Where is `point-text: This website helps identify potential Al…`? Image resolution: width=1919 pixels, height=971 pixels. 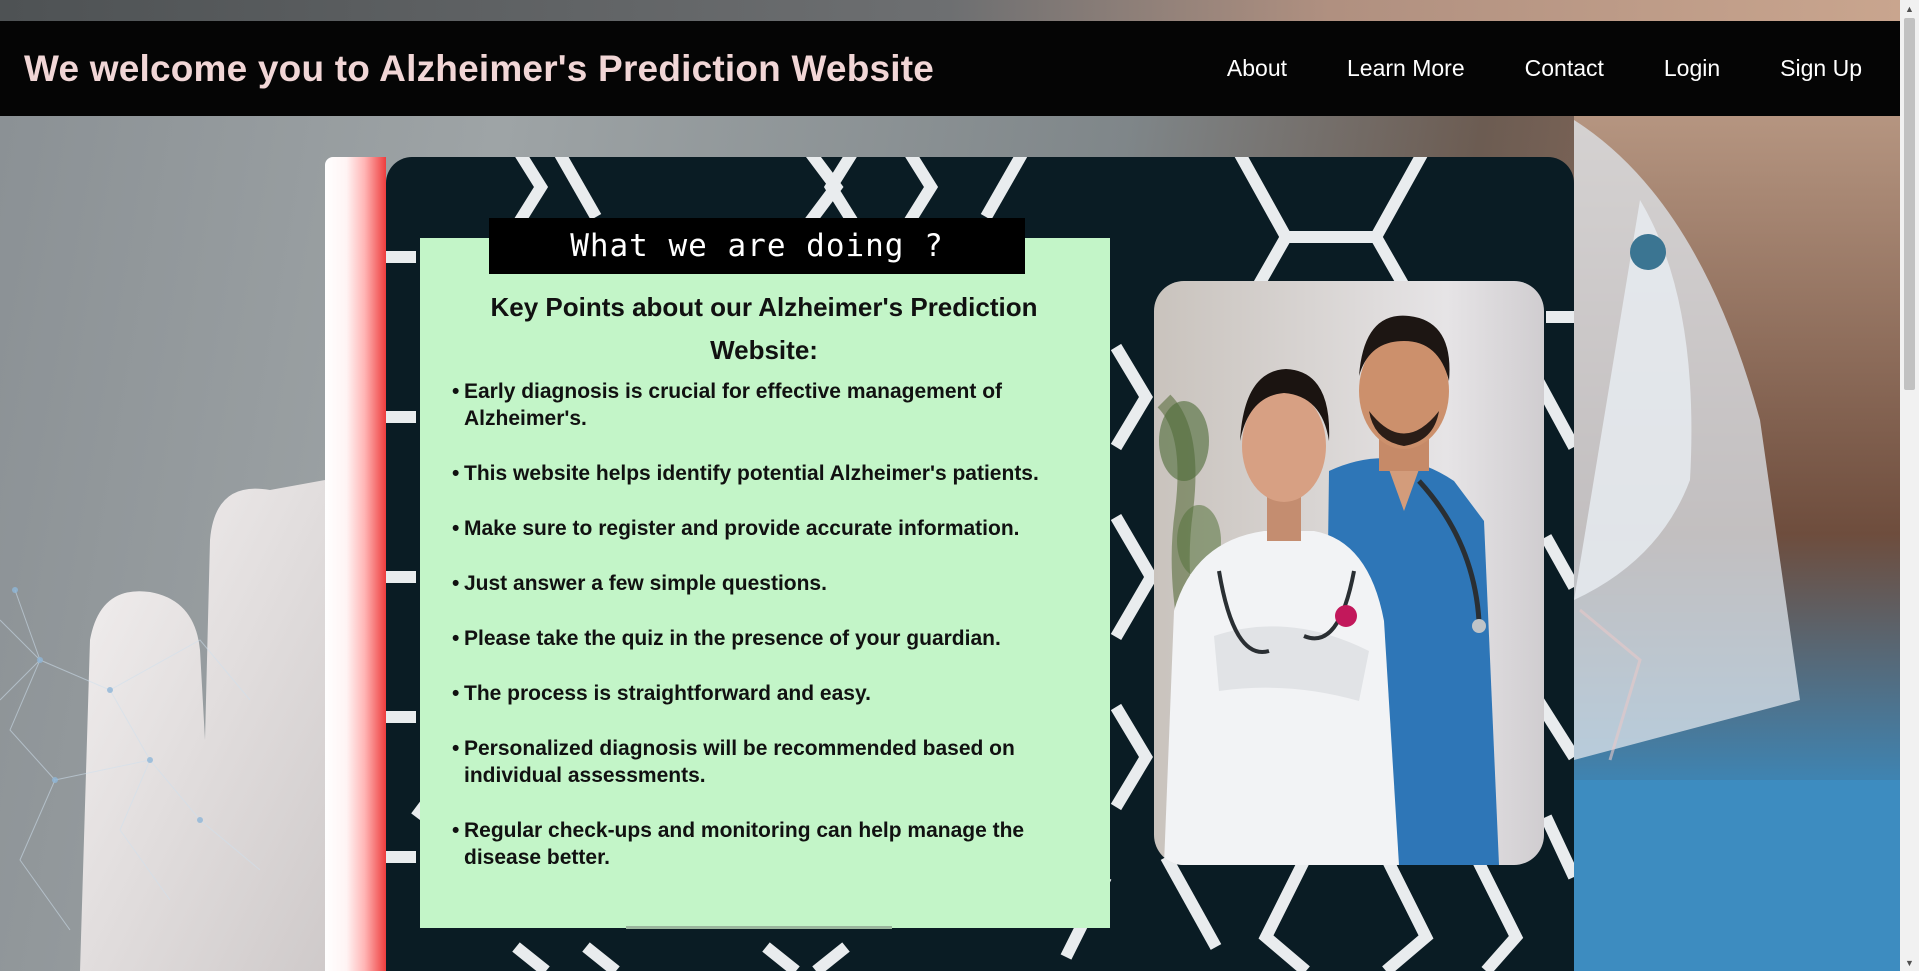
point-text: This website helps identify potential Al… is located at coordinates (751, 473).